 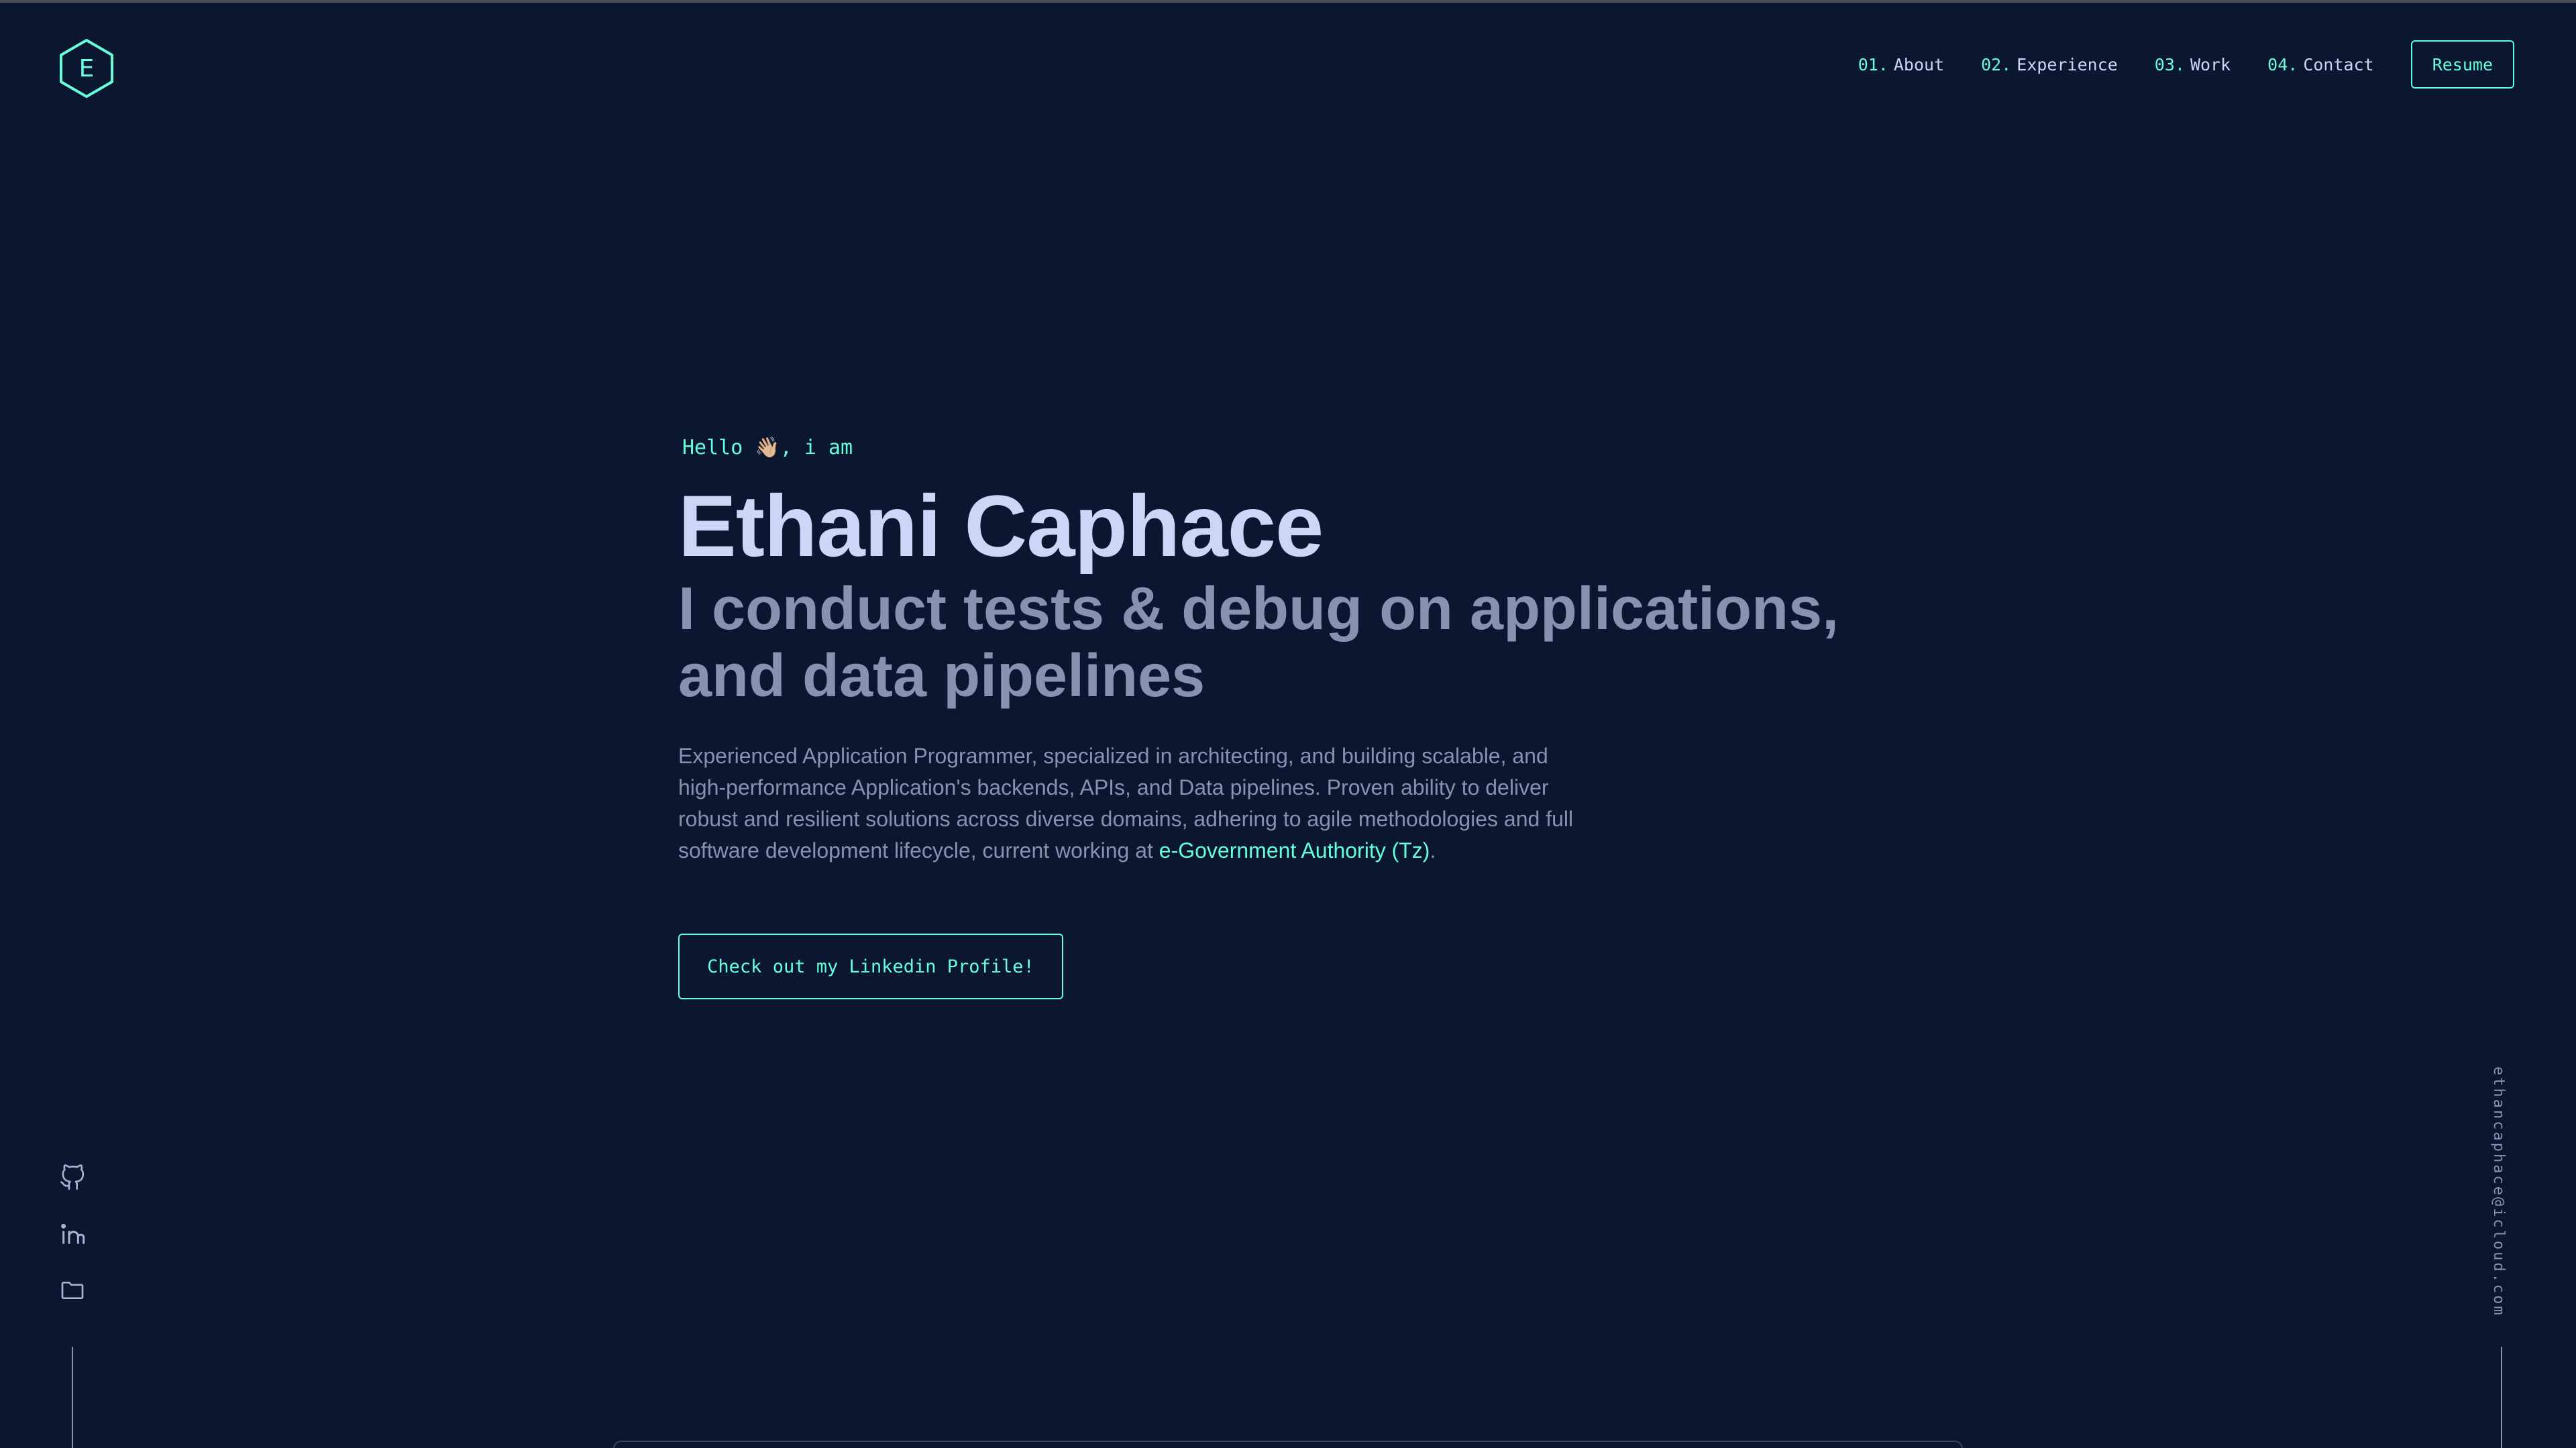 I want to click on email-sidebar: ethancaphace@icloud.com, so click(x=2503, y=1191).